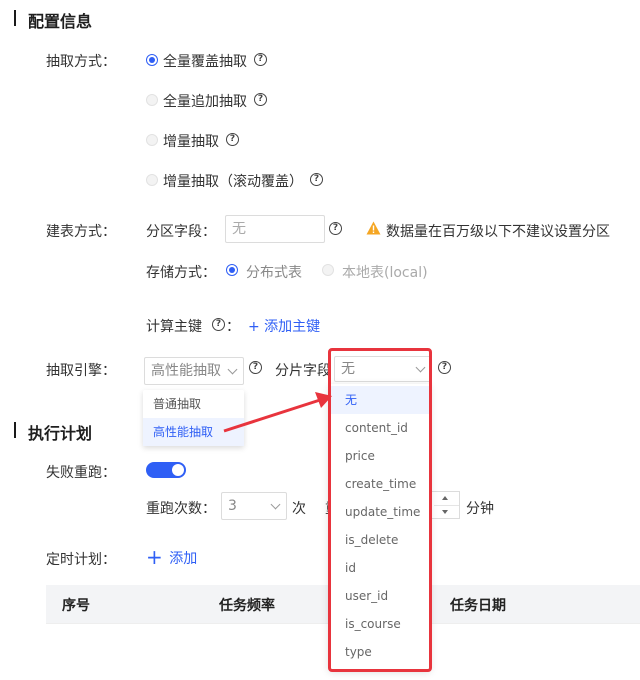 The image size is (640, 680). Describe the element at coordinates (81, 232) in the screenshot. I see `table-mode-label: 建表方式：` at that location.